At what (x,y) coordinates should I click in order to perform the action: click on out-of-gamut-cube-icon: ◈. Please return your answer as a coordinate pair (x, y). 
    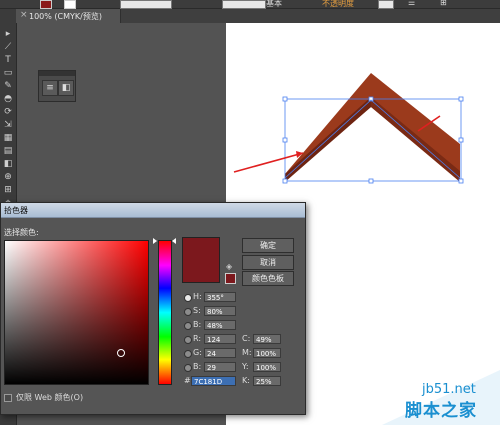
    Looking at the image, I should click on (230, 267).